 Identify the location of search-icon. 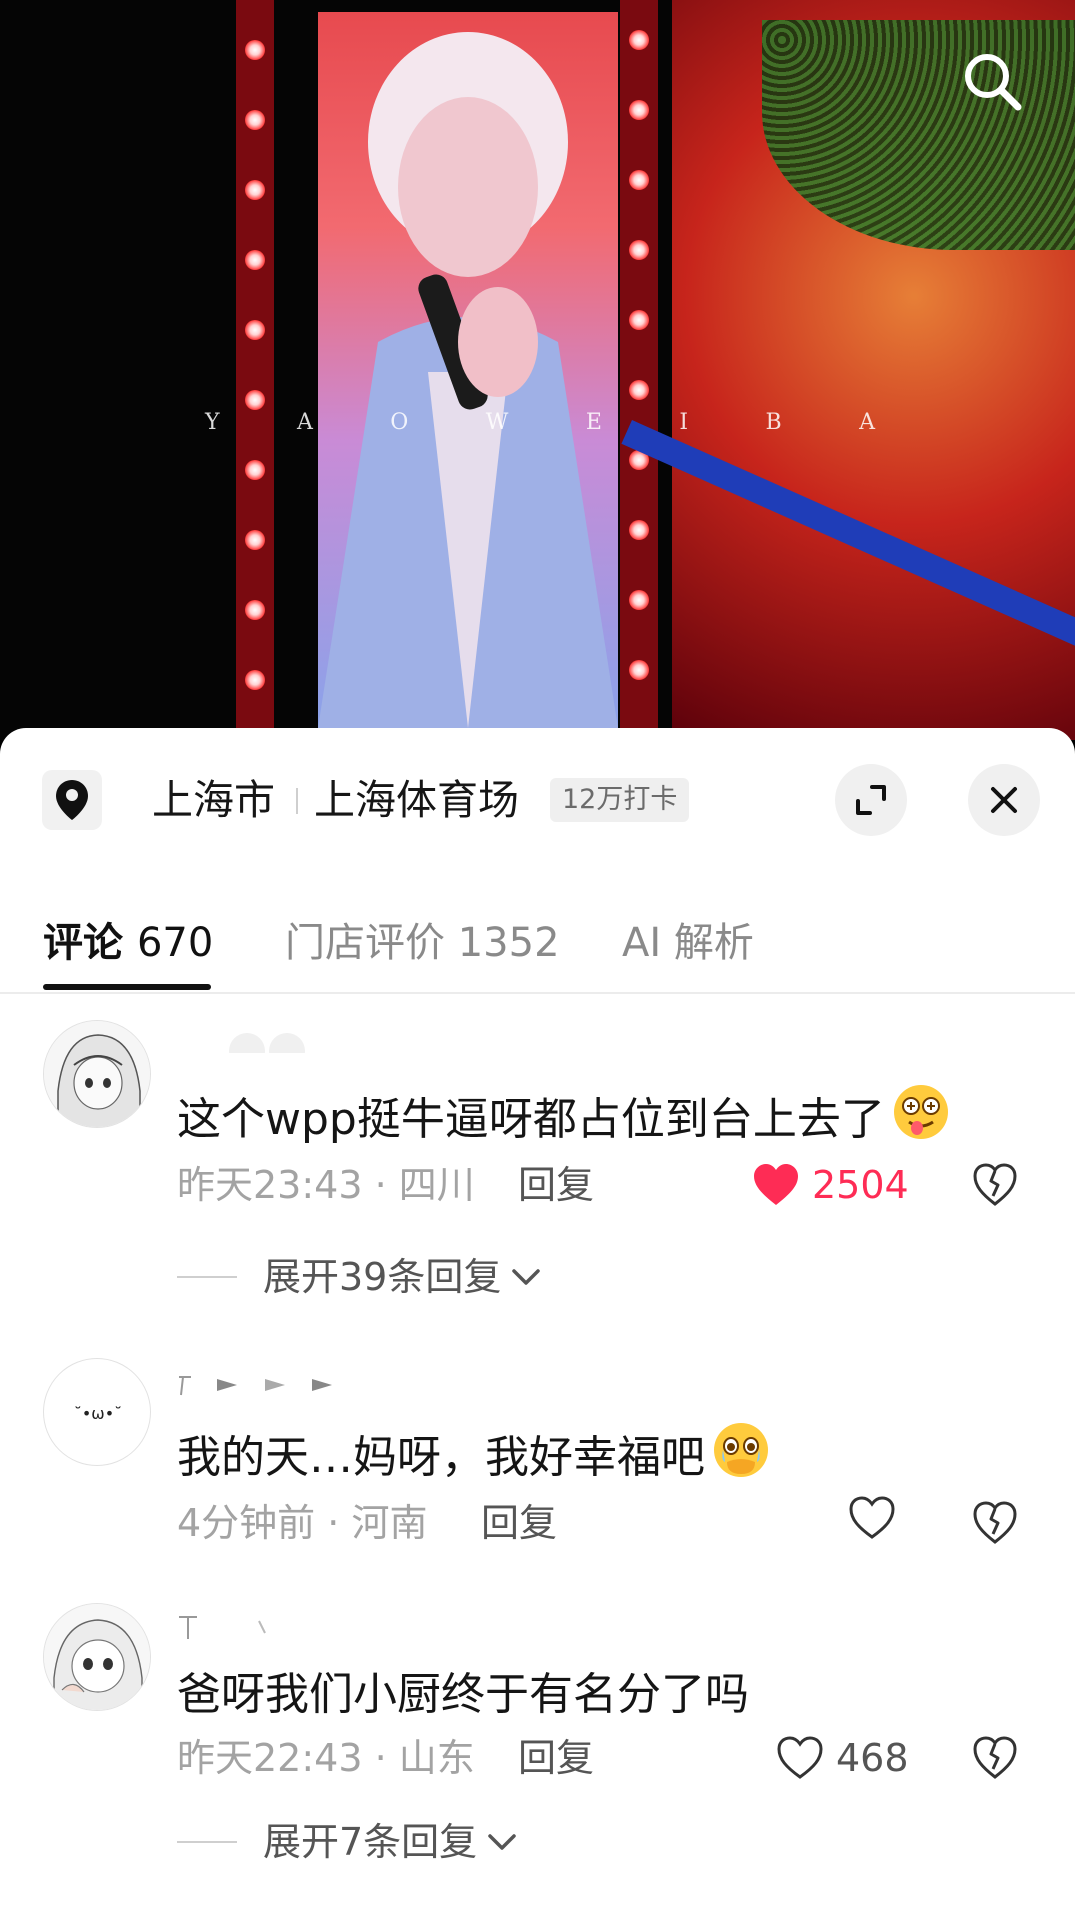
(993, 82).